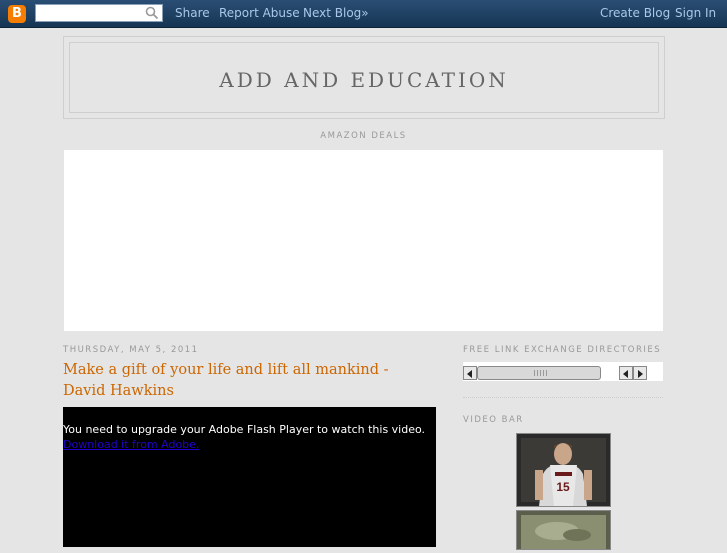 The width and height of the screenshot is (727, 553). I want to click on svg-text: 15, so click(563, 487).